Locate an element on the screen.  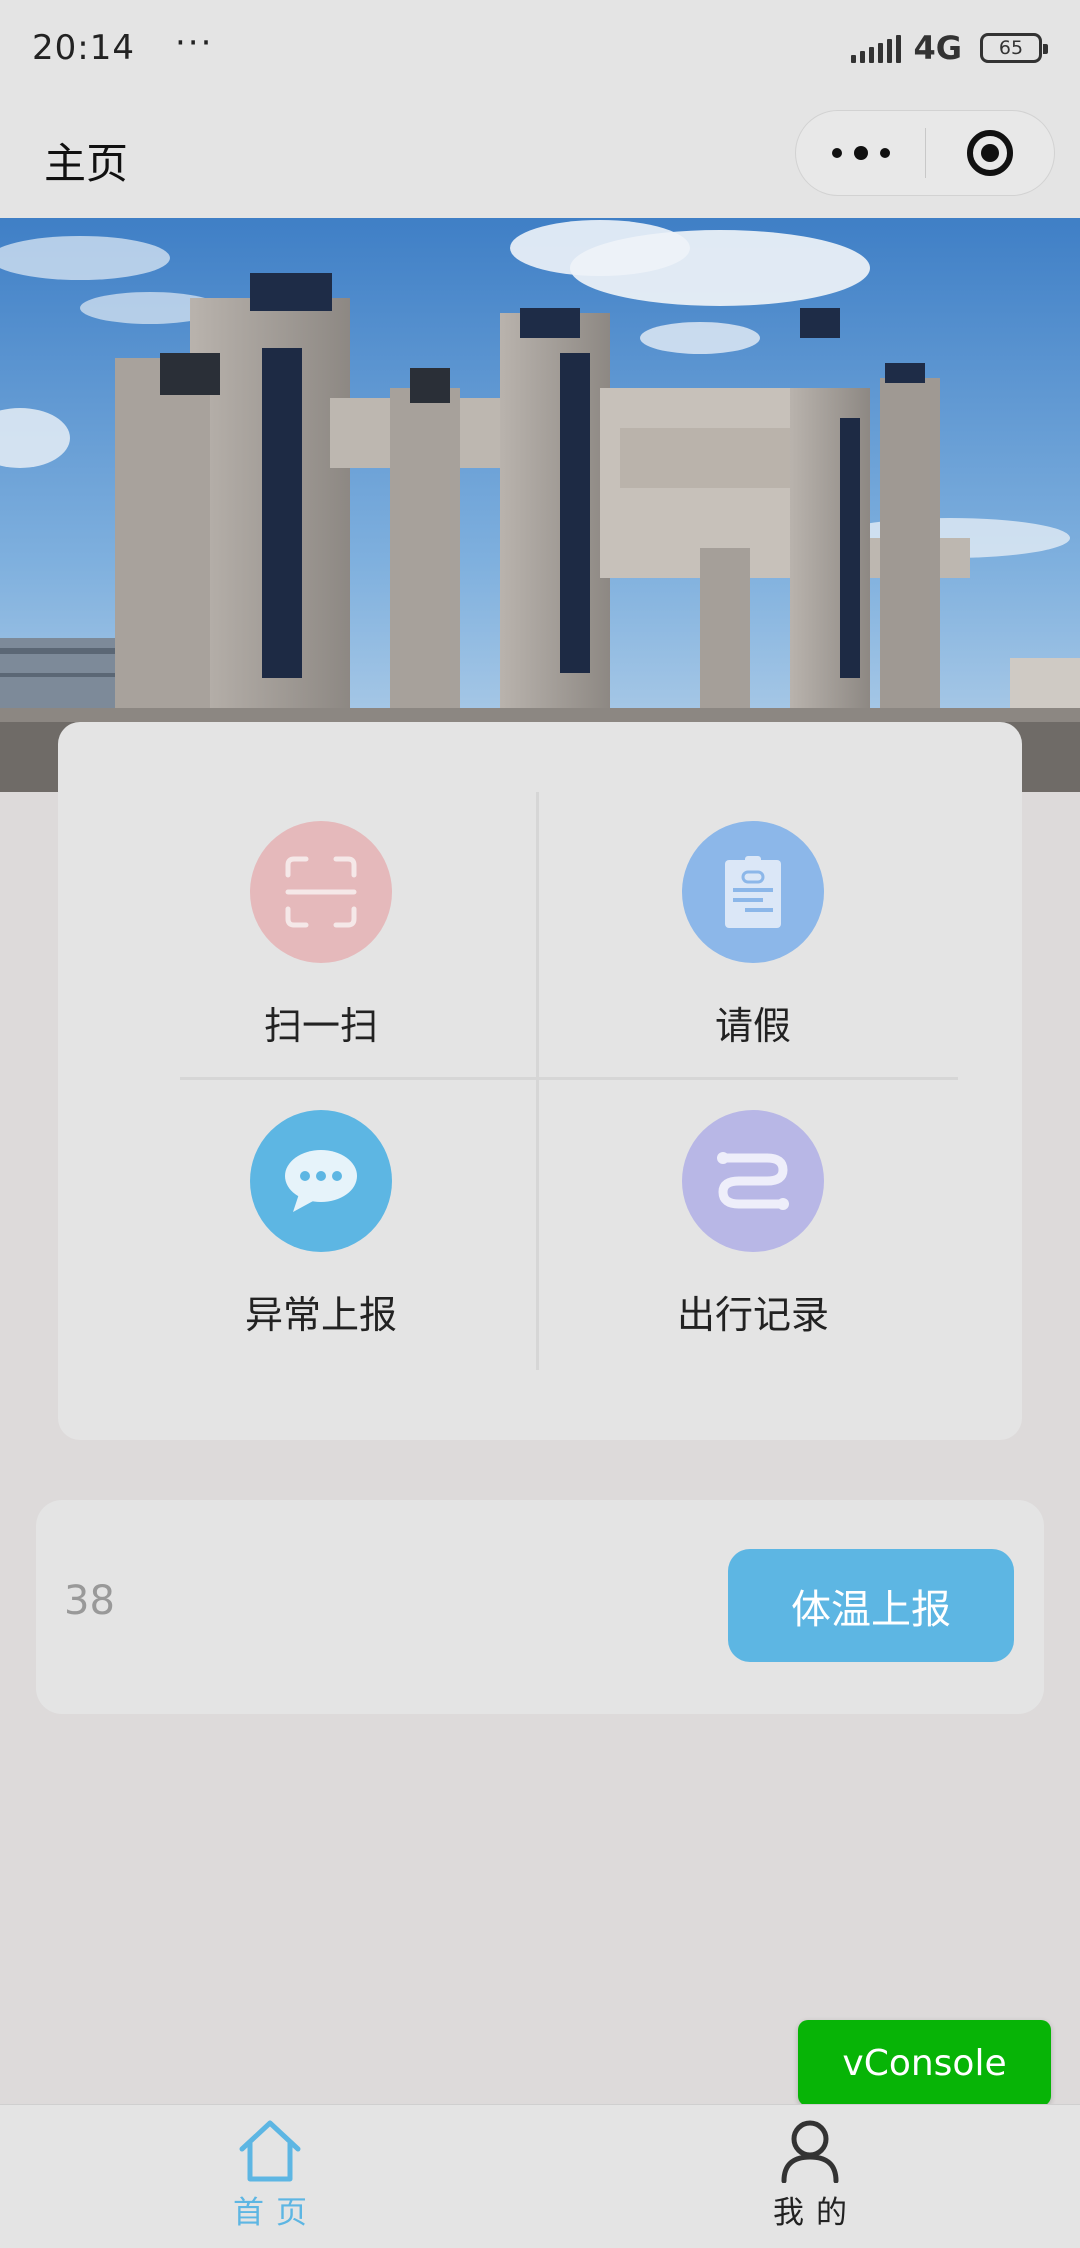
battery-icon: 65 is located at coordinates (1014, 48).